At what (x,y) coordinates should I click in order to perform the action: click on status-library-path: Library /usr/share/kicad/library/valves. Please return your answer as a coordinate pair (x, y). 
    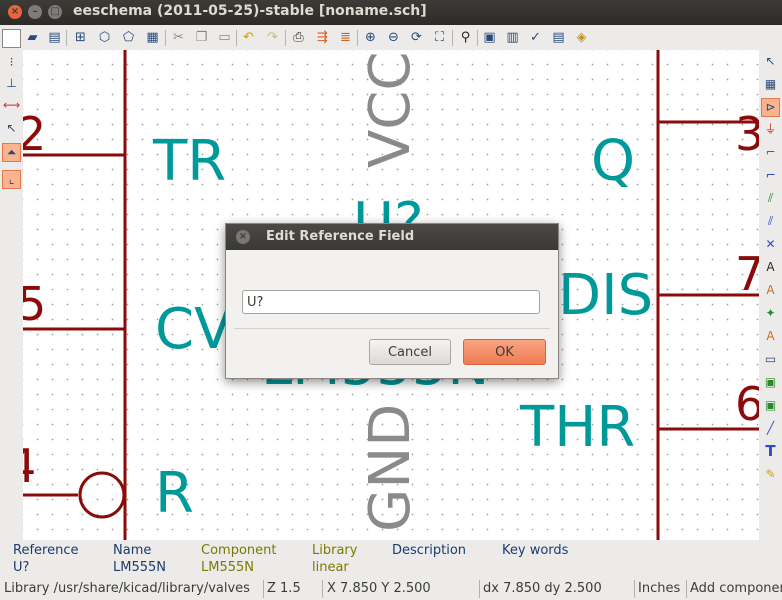
    Looking at the image, I should click on (127, 588).